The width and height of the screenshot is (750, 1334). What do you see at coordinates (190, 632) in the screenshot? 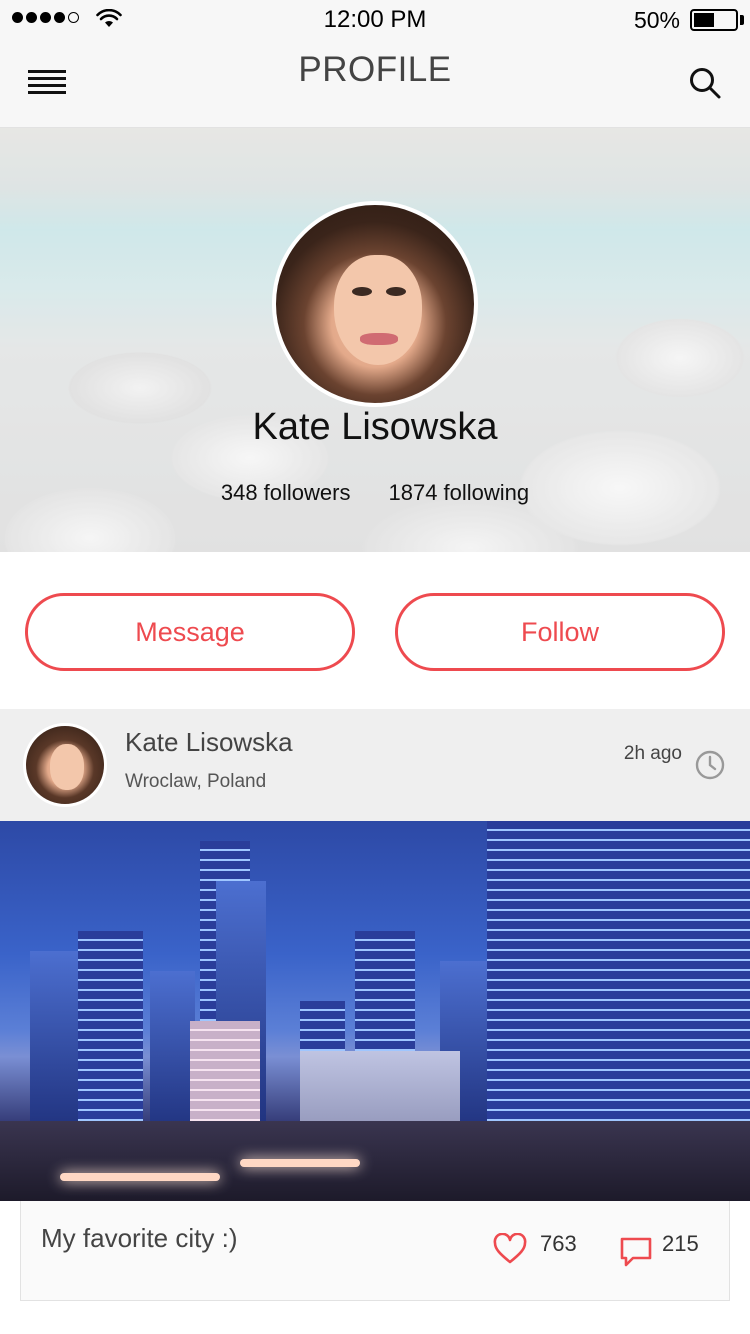
I see `message-button: Message` at bounding box center [190, 632].